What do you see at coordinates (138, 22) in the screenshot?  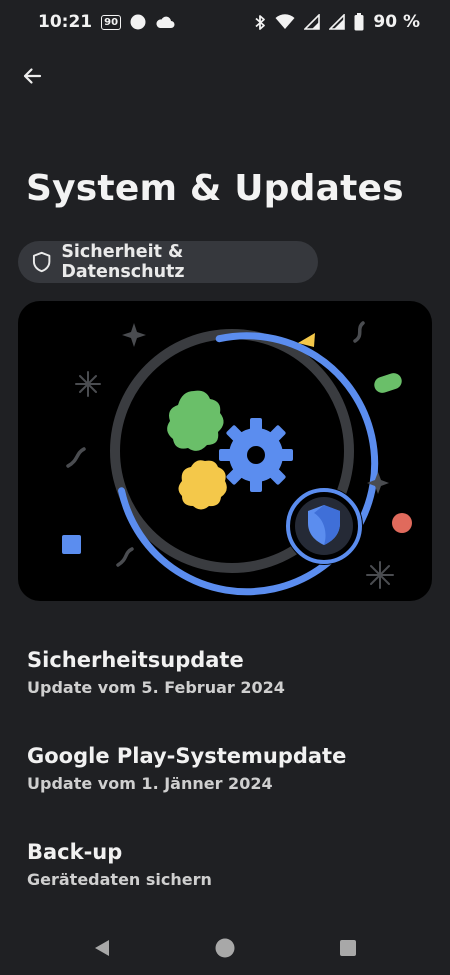 I see `circle-icon` at bounding box center [138, 22].